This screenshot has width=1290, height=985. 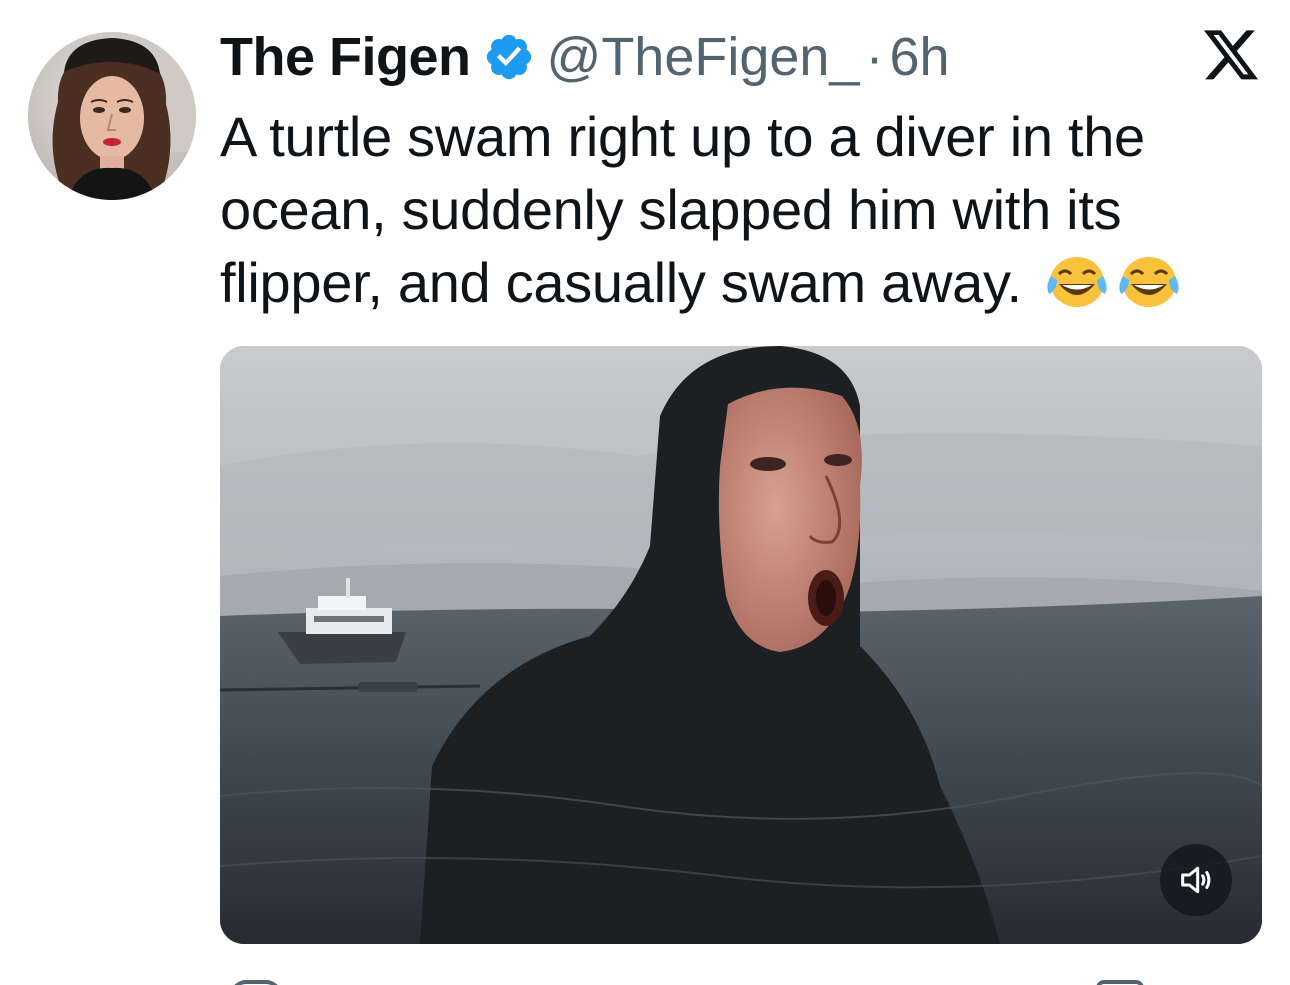 I want to click on x-logo-icon, so click(x=1232, y=56).